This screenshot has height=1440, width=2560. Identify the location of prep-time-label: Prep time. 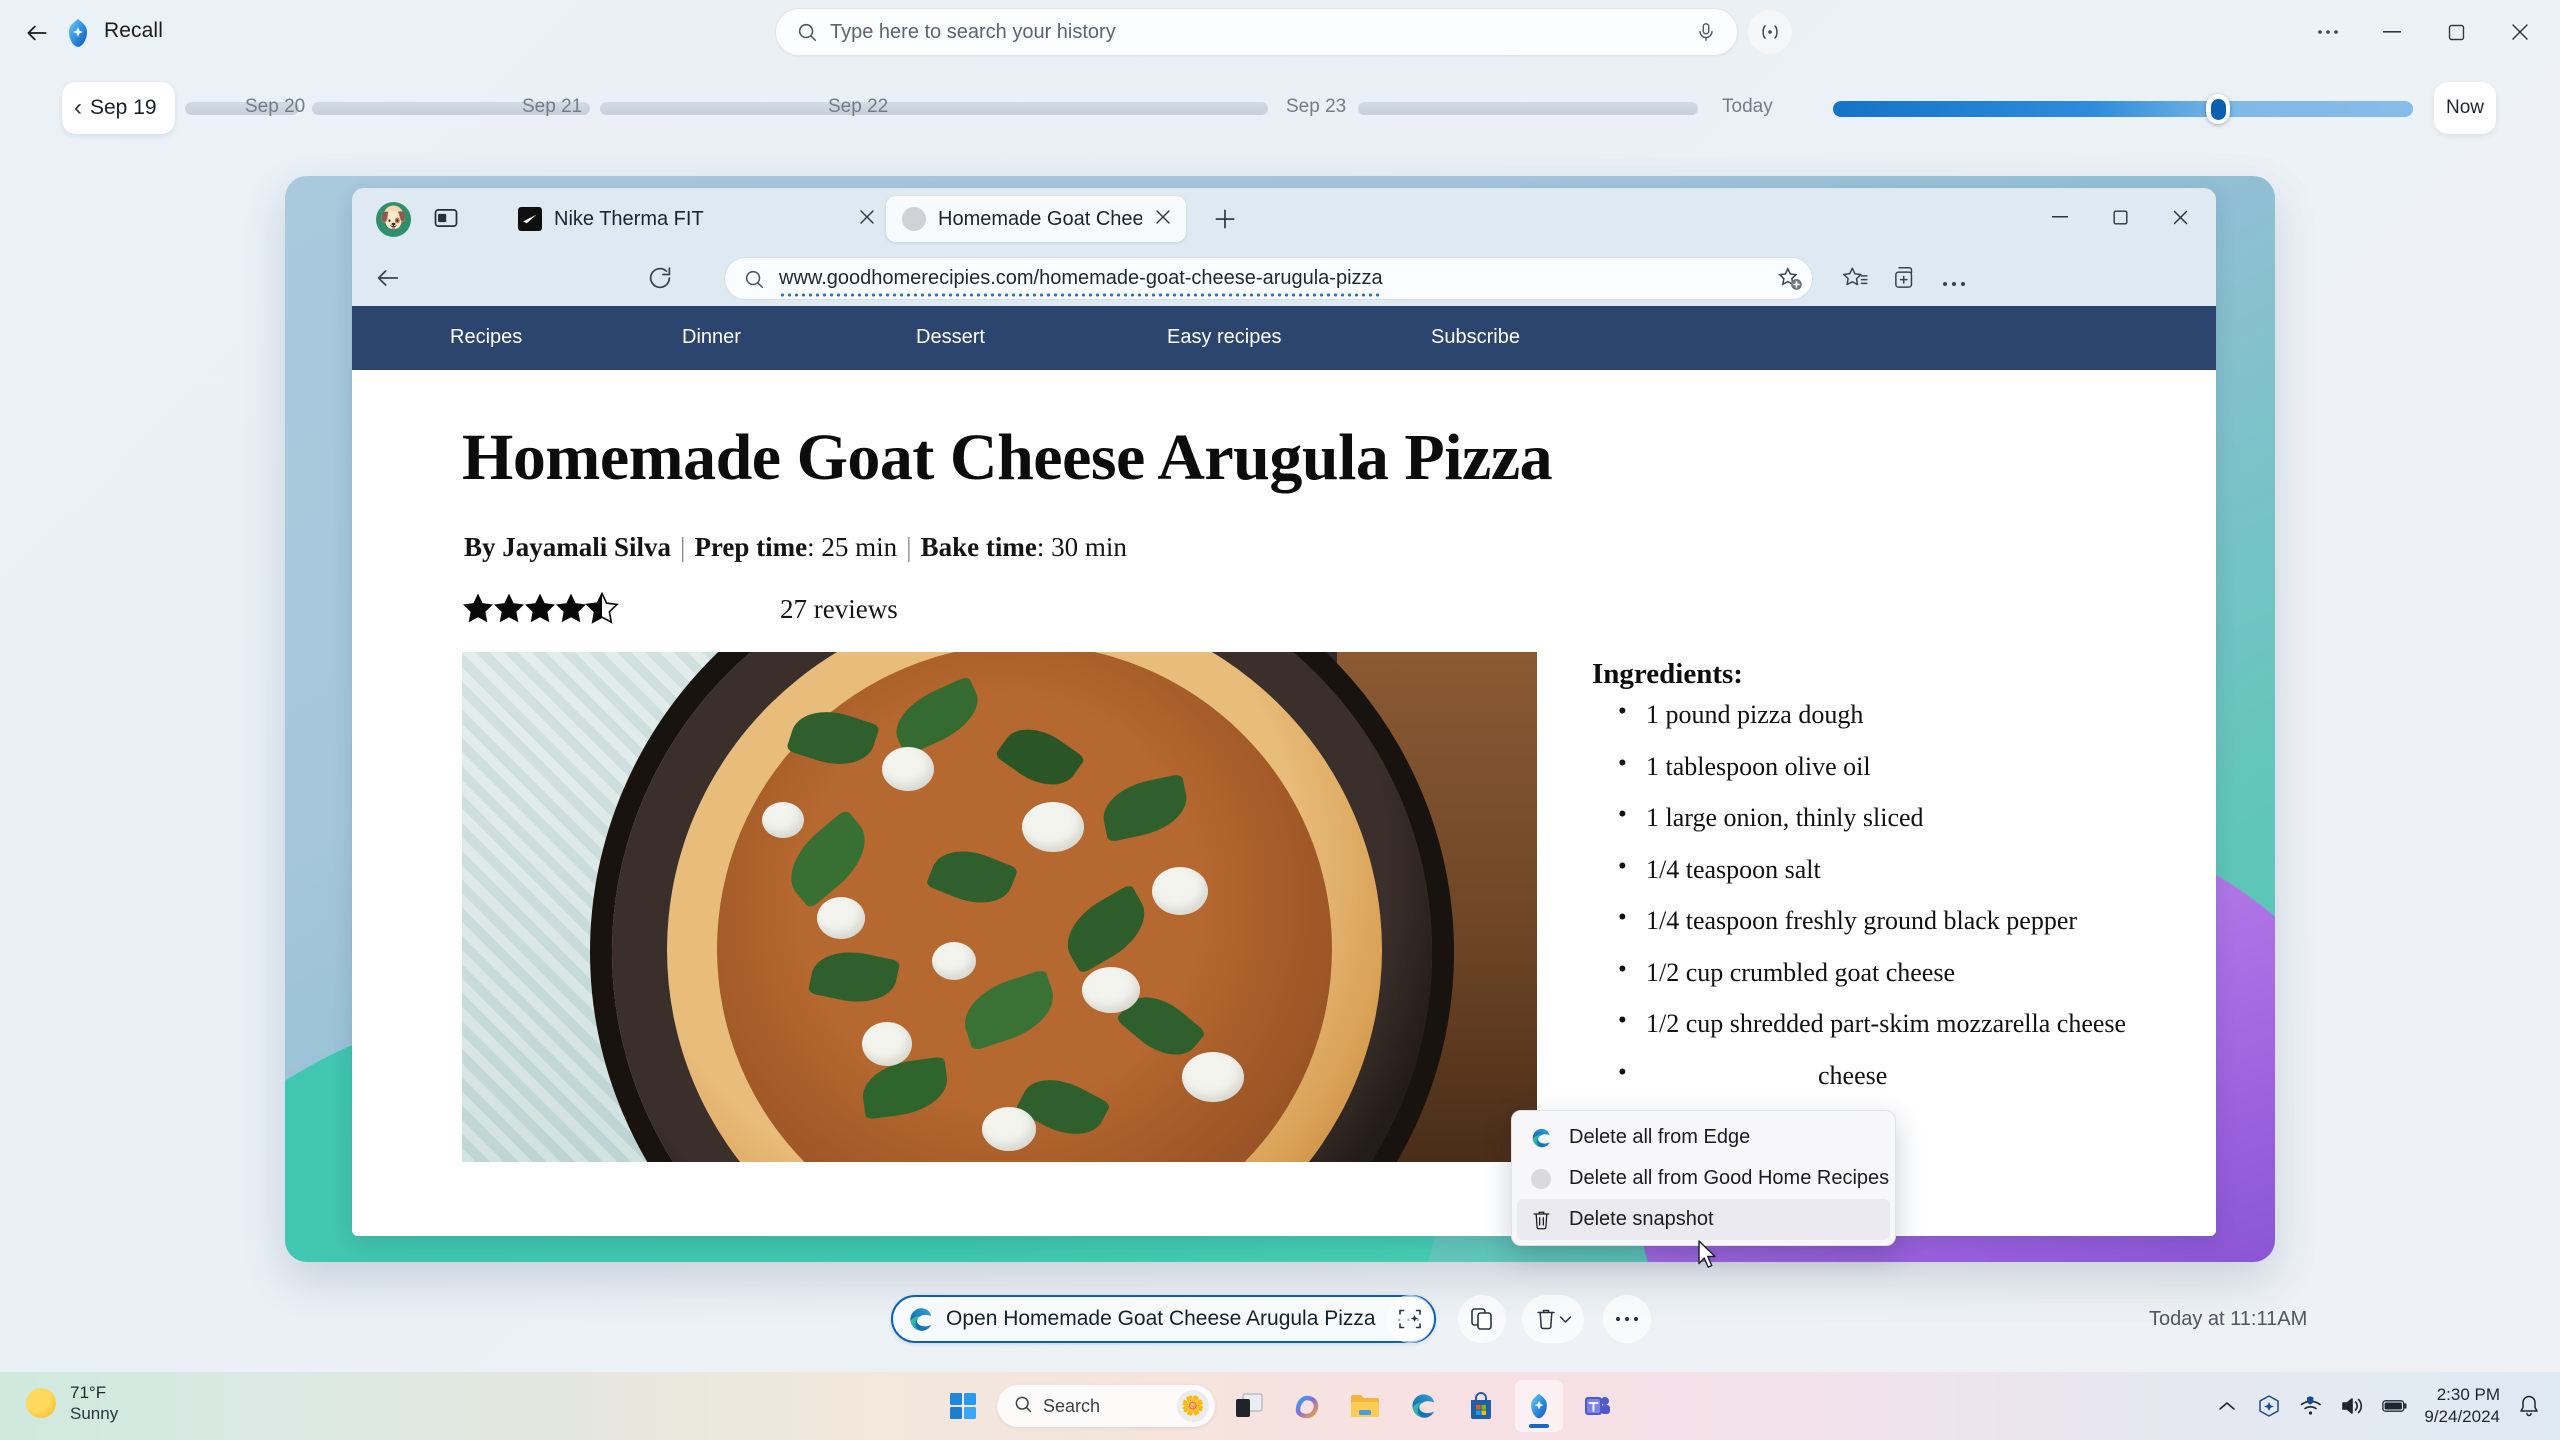
(751, 547).